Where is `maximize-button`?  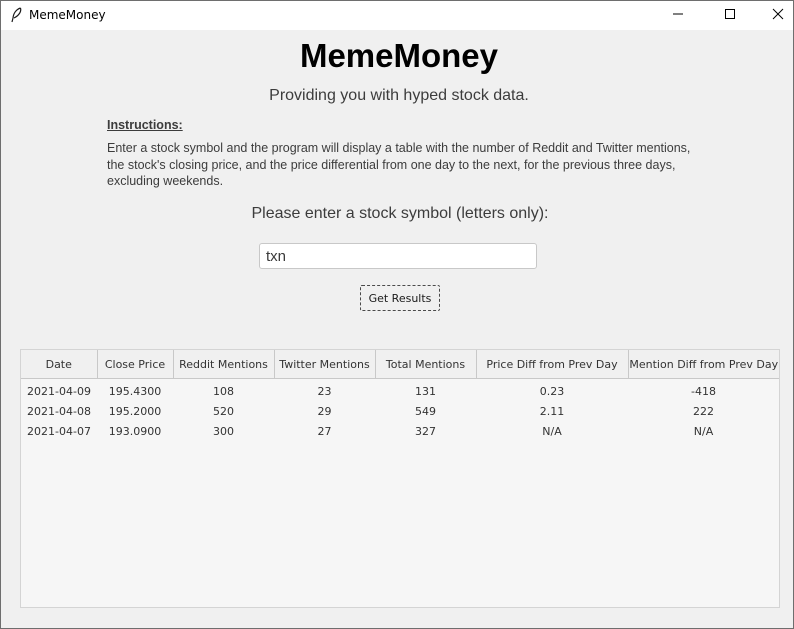
maximize-button is located at coordinates (730, 15).